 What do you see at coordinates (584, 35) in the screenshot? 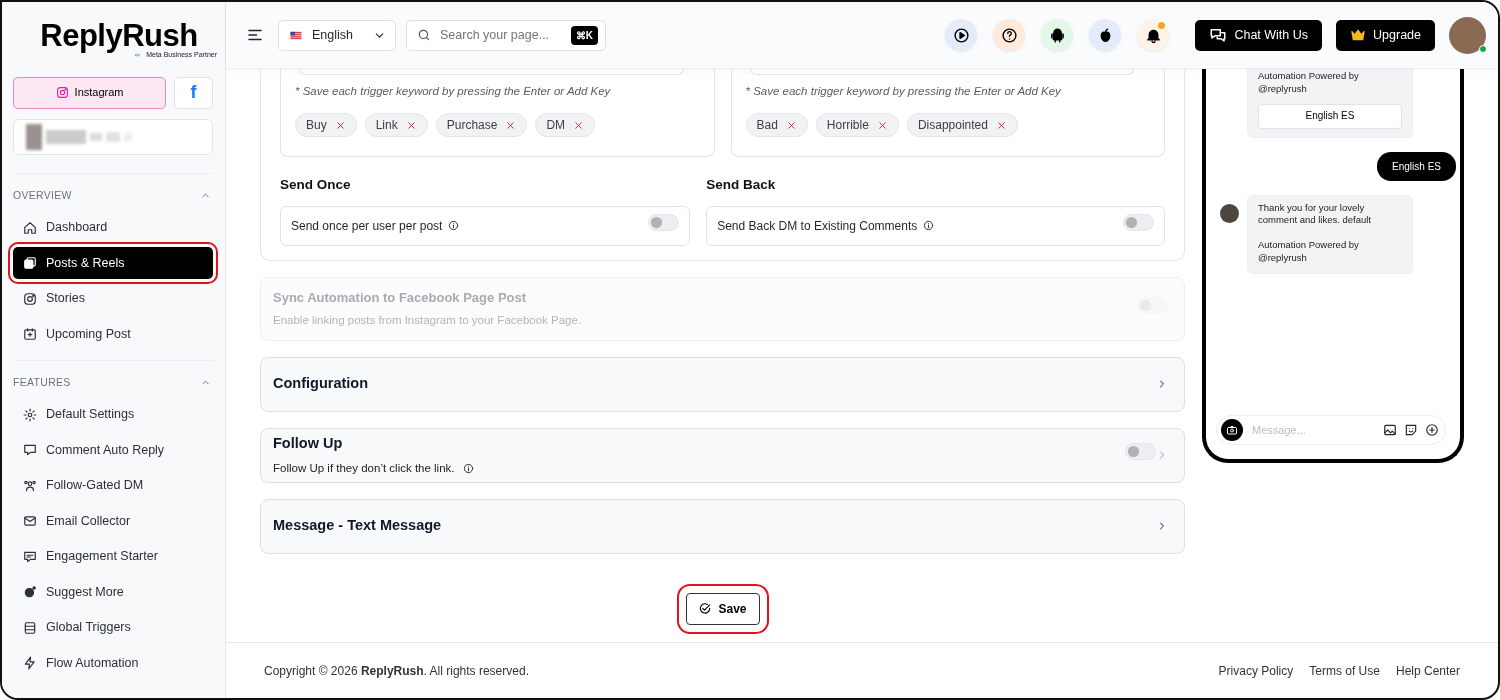
I see `shortcut-badge: ⌘K` at bounding box center [584, 35].